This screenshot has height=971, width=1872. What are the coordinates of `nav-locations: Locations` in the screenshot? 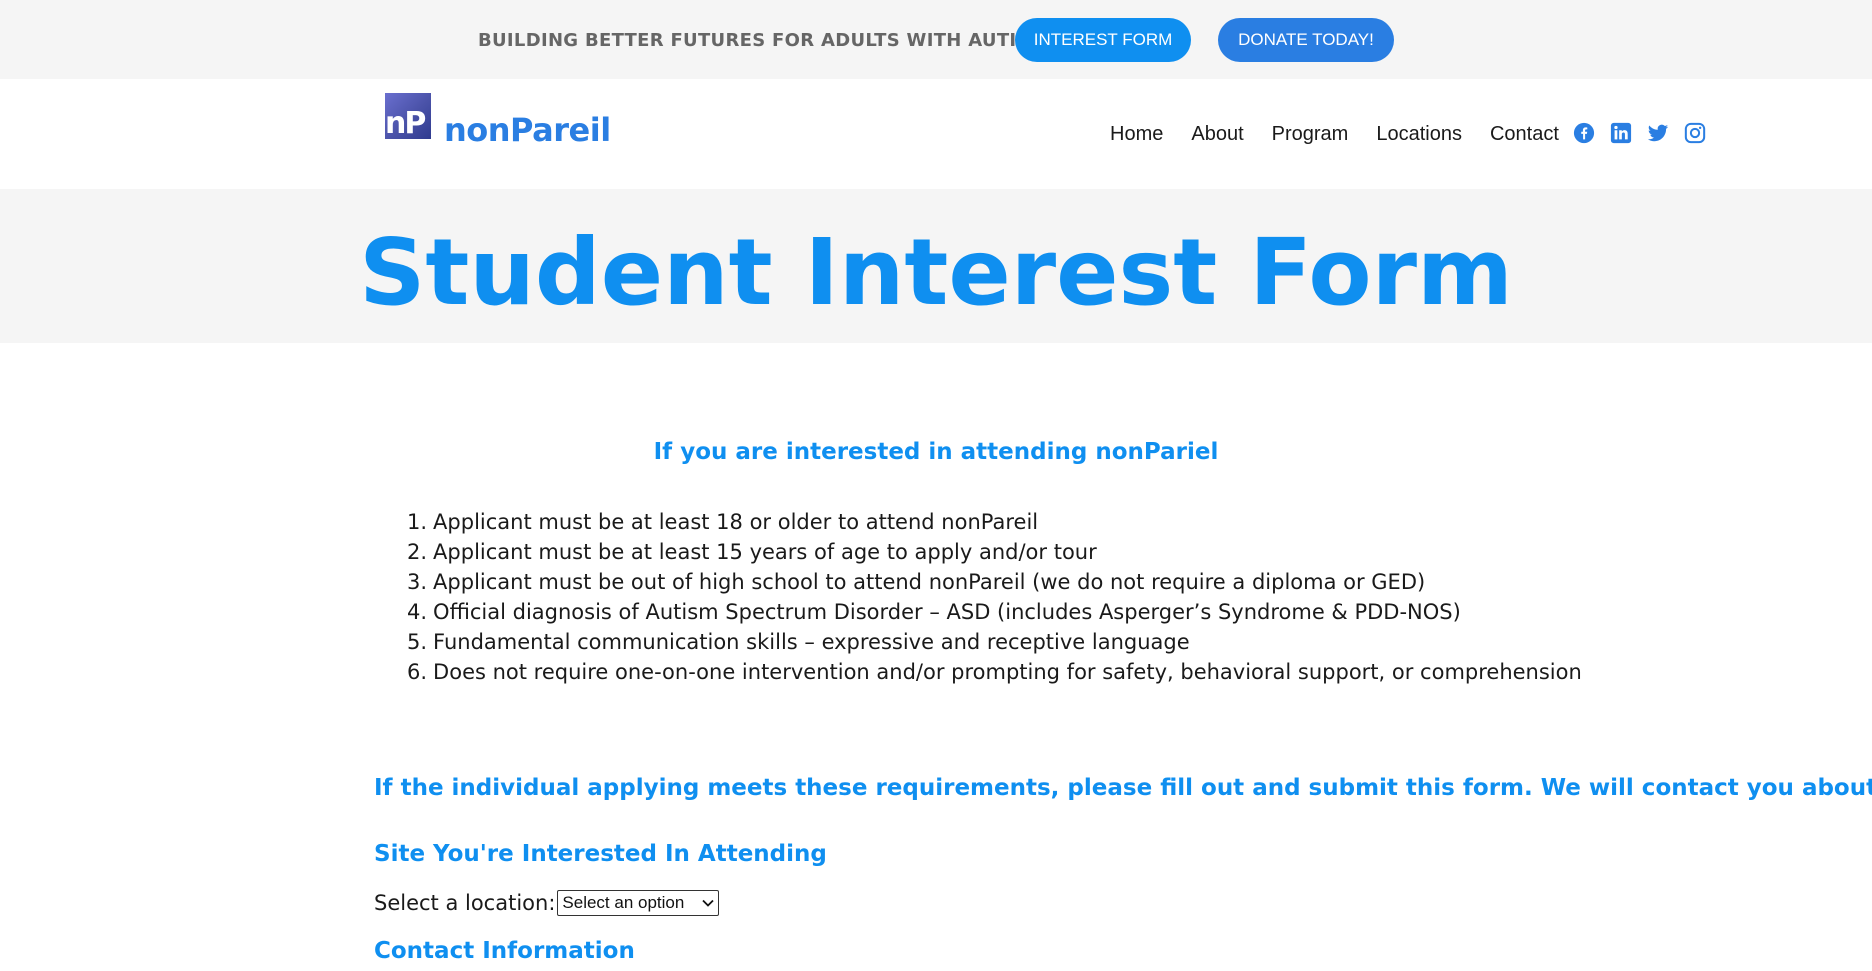 It's located at (1419, 134).